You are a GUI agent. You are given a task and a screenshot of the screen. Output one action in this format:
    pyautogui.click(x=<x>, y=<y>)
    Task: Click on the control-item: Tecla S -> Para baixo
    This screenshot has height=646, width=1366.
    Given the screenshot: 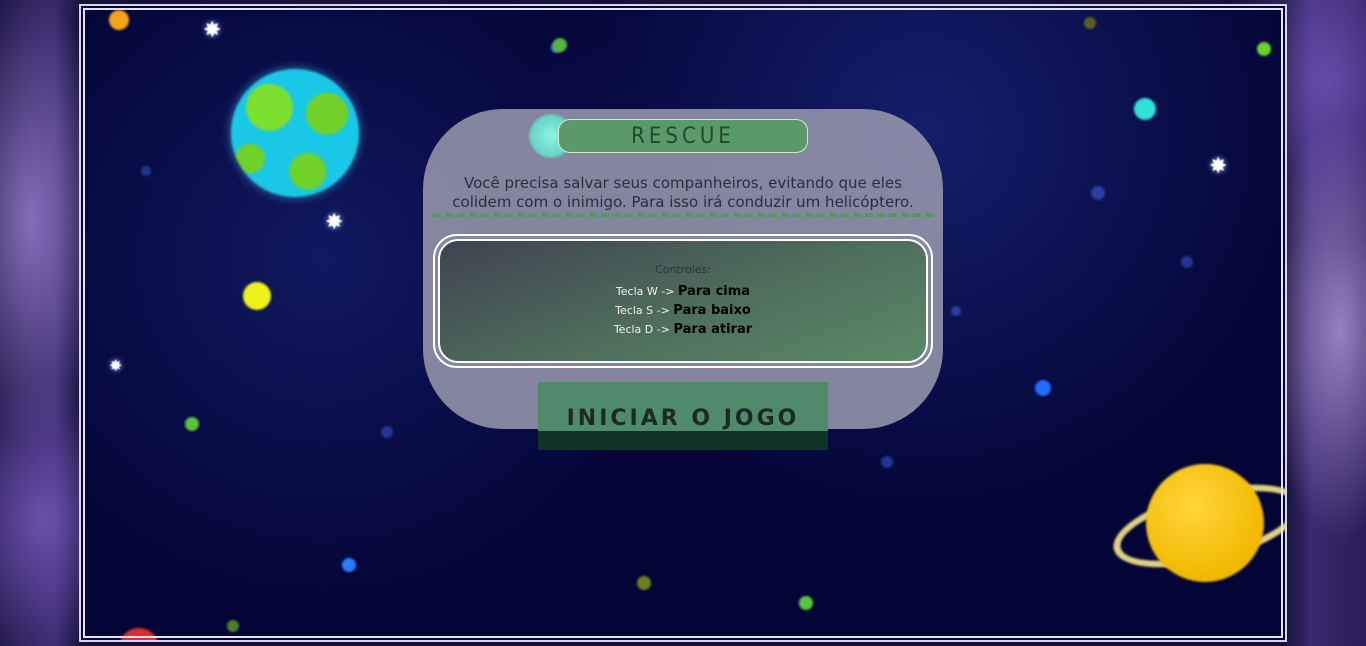 What is the action you would take?
    pyautogui.click(x=683, y=310)
    